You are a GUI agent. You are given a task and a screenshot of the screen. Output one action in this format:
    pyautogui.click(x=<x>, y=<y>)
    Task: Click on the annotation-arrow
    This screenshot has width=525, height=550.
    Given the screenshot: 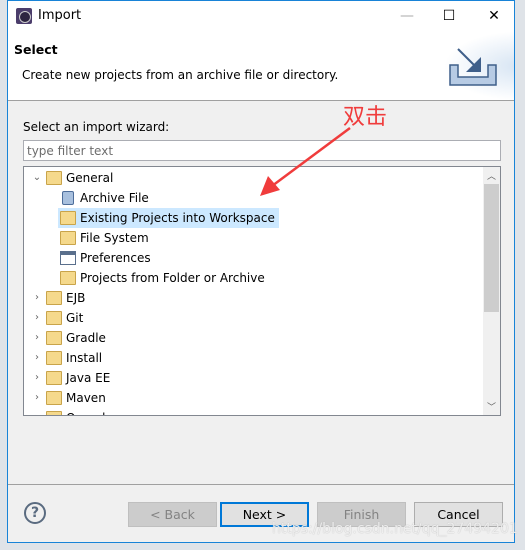 What is the action you would take?
    pyautogui.click(x=305, y=161)
    